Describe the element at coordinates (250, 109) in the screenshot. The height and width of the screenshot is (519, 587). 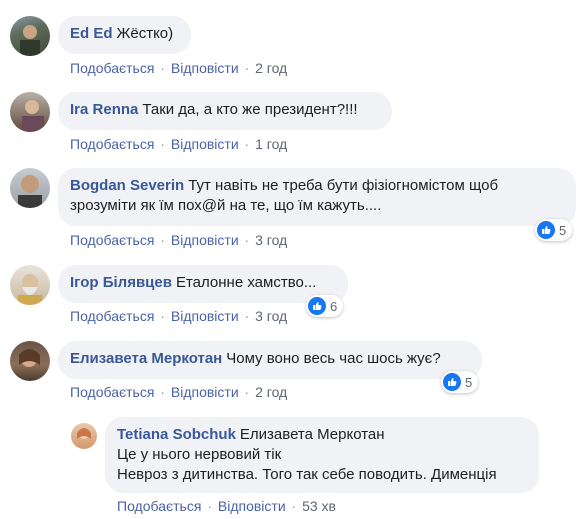
I see `comment-text: Таки да, а кто же президент?!!!` at that location.